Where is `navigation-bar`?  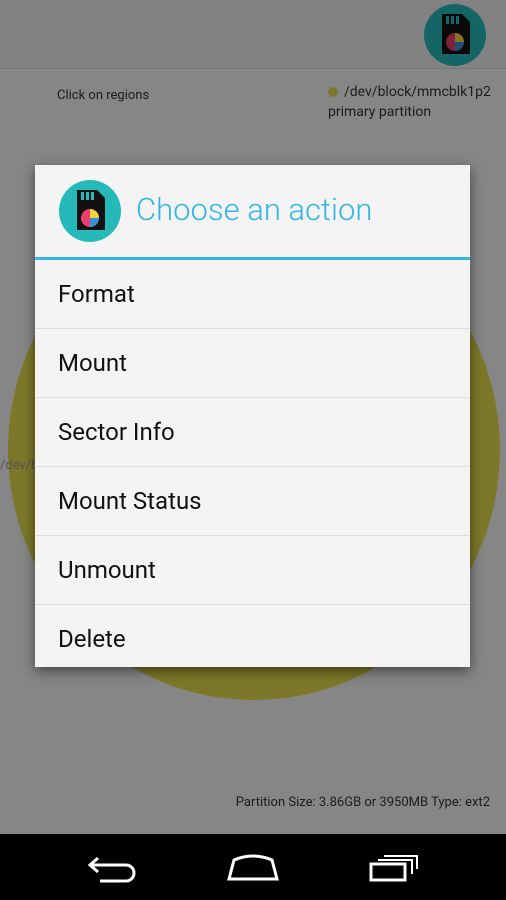
navigation-bar is located at coordinates (253, 867).